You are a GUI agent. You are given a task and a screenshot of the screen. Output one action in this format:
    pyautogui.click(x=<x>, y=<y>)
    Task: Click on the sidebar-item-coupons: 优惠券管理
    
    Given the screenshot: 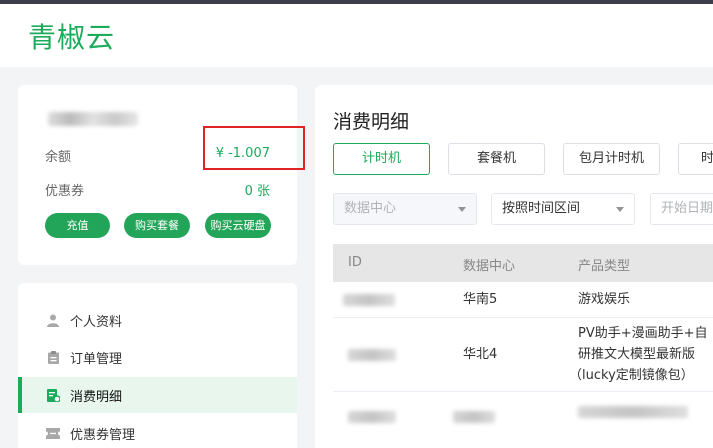 What is the action you would take?
    pyautogui.click(x=157, y=431)
    